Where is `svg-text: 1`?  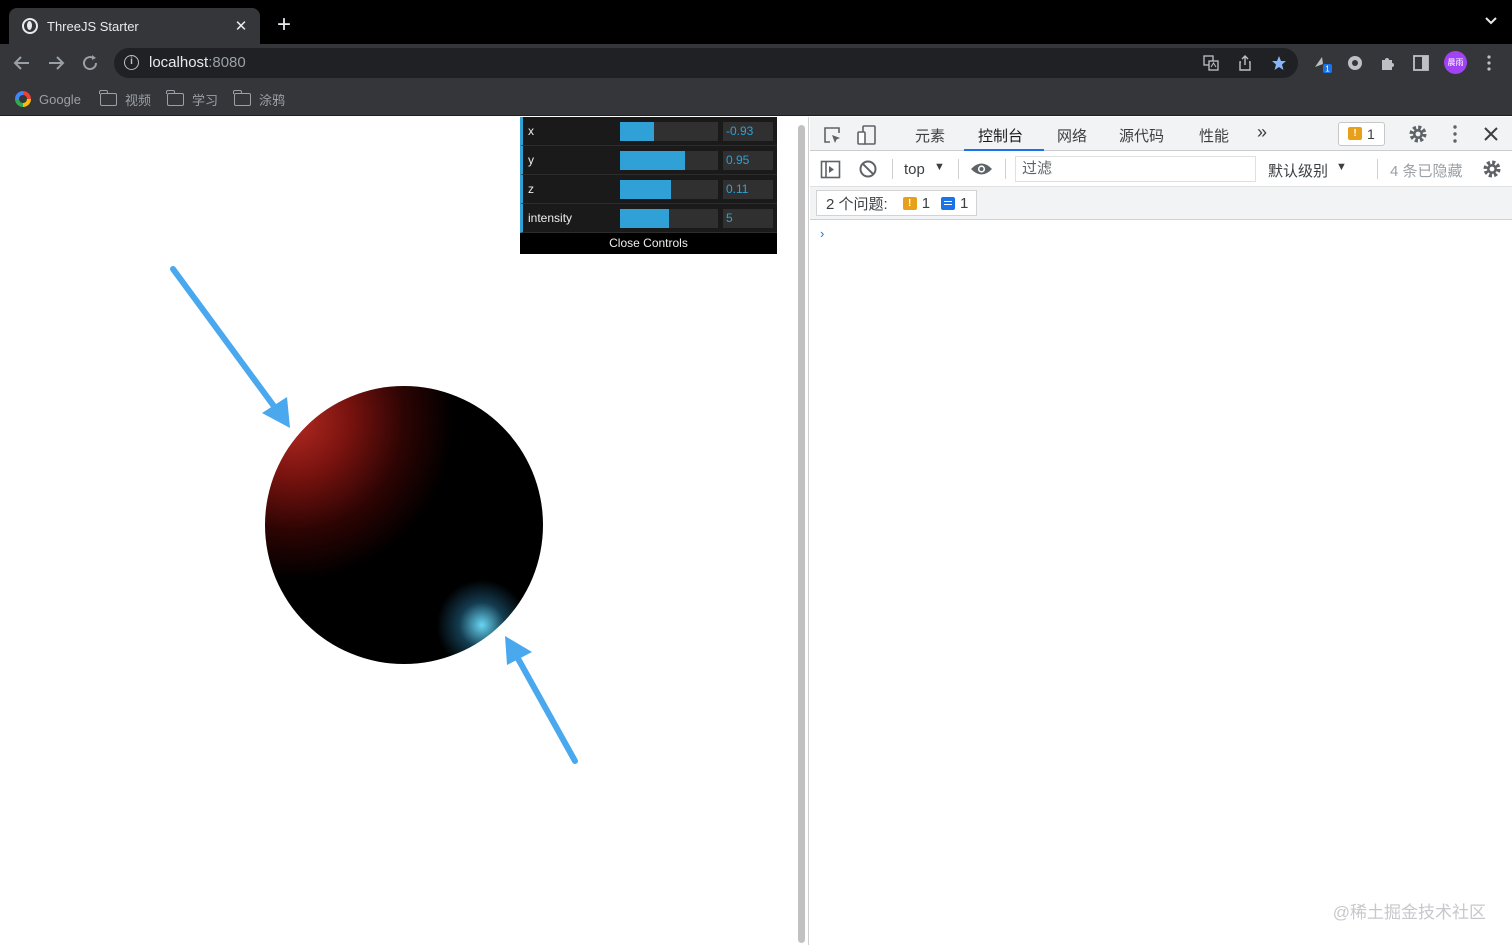
svg-text: 1 is located at coordinates (1327, 69).